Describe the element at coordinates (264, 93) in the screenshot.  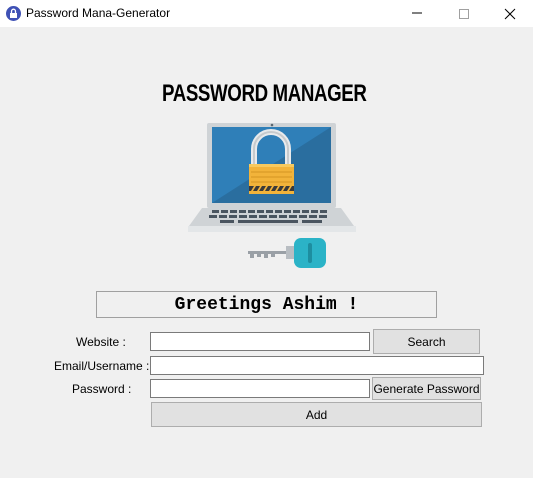
I see `page-title: PASSWORD MANAGER` at that location.